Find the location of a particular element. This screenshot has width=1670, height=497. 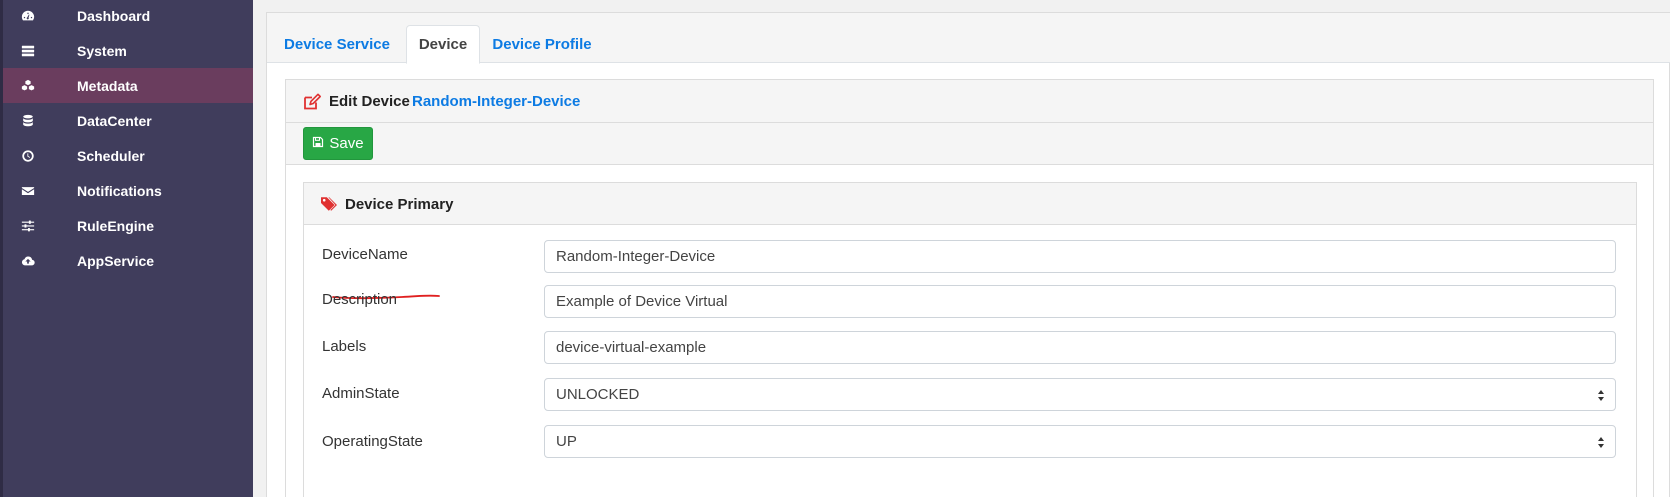

sidebar-item-system: System is located at coordinates (128, 50).